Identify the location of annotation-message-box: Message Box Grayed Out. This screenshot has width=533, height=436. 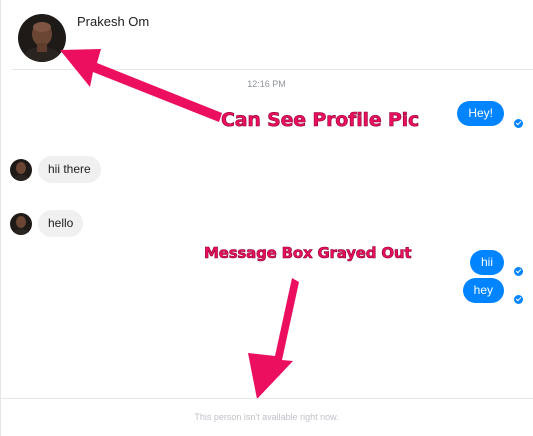
(308, 253).